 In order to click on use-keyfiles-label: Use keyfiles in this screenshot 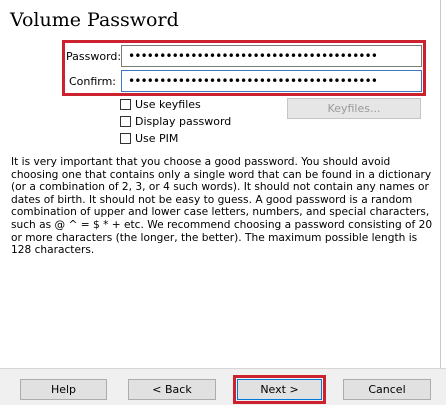, I will do `click(168, 104)`.